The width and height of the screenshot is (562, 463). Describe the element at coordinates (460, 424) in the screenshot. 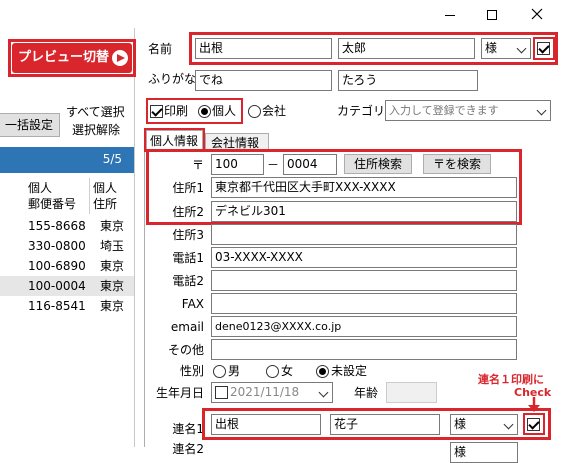

I see `joint-honorific-value: 様` at that location.